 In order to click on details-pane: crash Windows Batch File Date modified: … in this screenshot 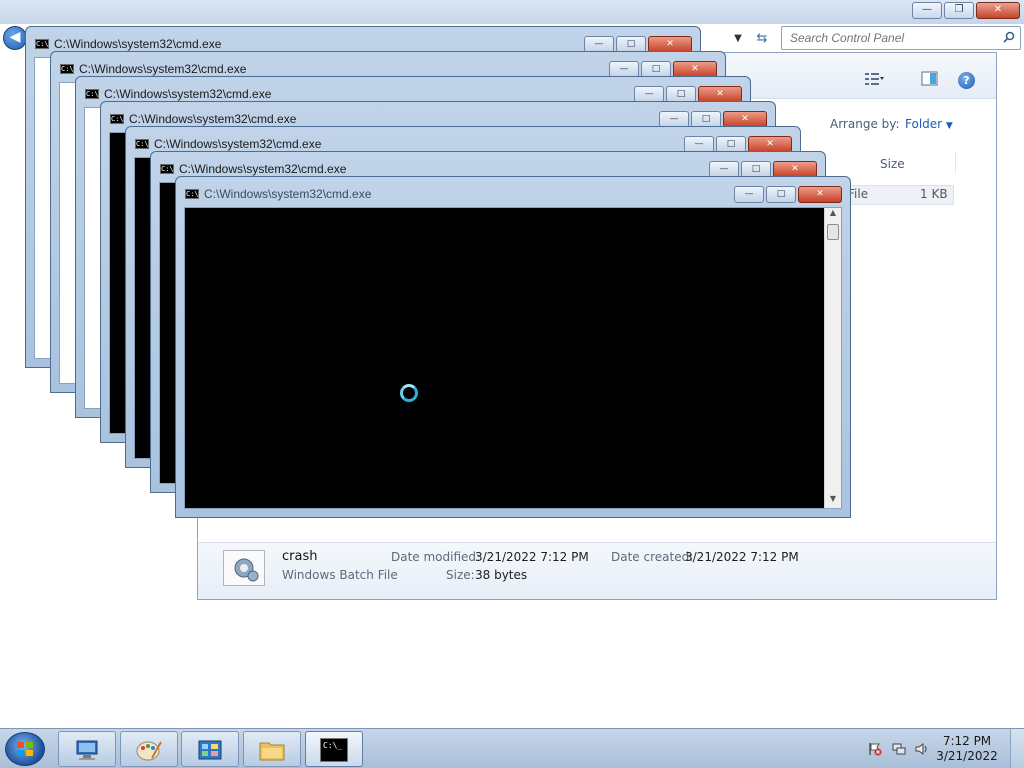, I will do `click(597, 570)`.